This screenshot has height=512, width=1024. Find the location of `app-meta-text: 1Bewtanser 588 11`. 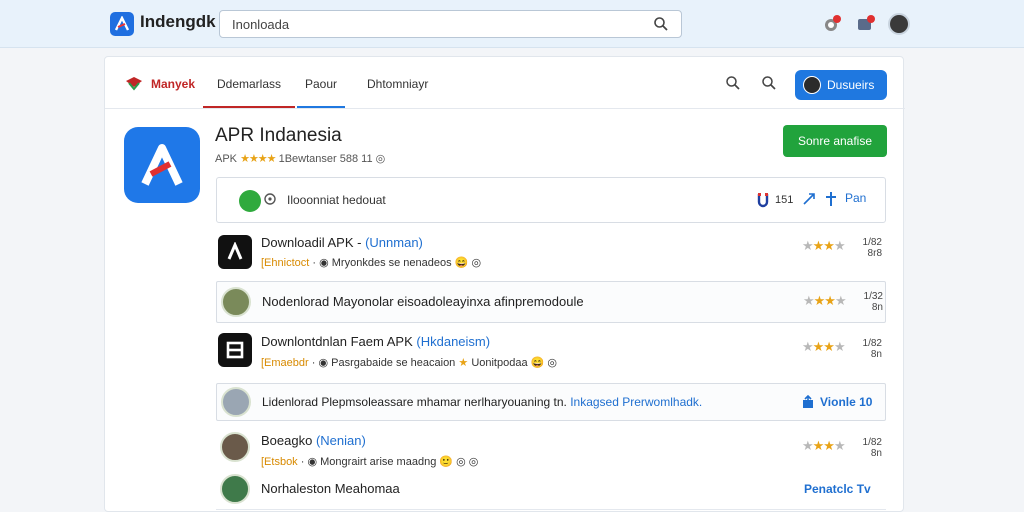

app-meta-text: 1Bewtanser 588 11 is located at coordinates (325, 159).